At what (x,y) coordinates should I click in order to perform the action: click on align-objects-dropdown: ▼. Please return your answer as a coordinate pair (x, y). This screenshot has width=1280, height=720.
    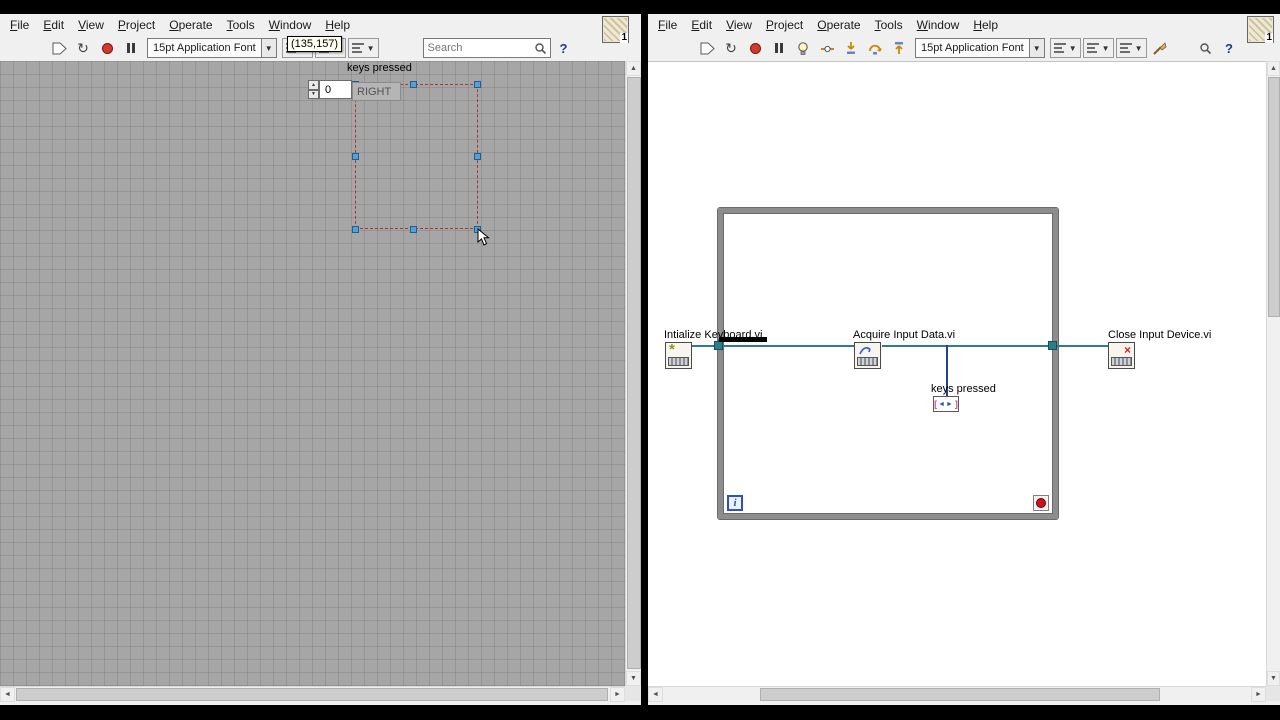
    Looking at the image, I should click on (1065, 48).